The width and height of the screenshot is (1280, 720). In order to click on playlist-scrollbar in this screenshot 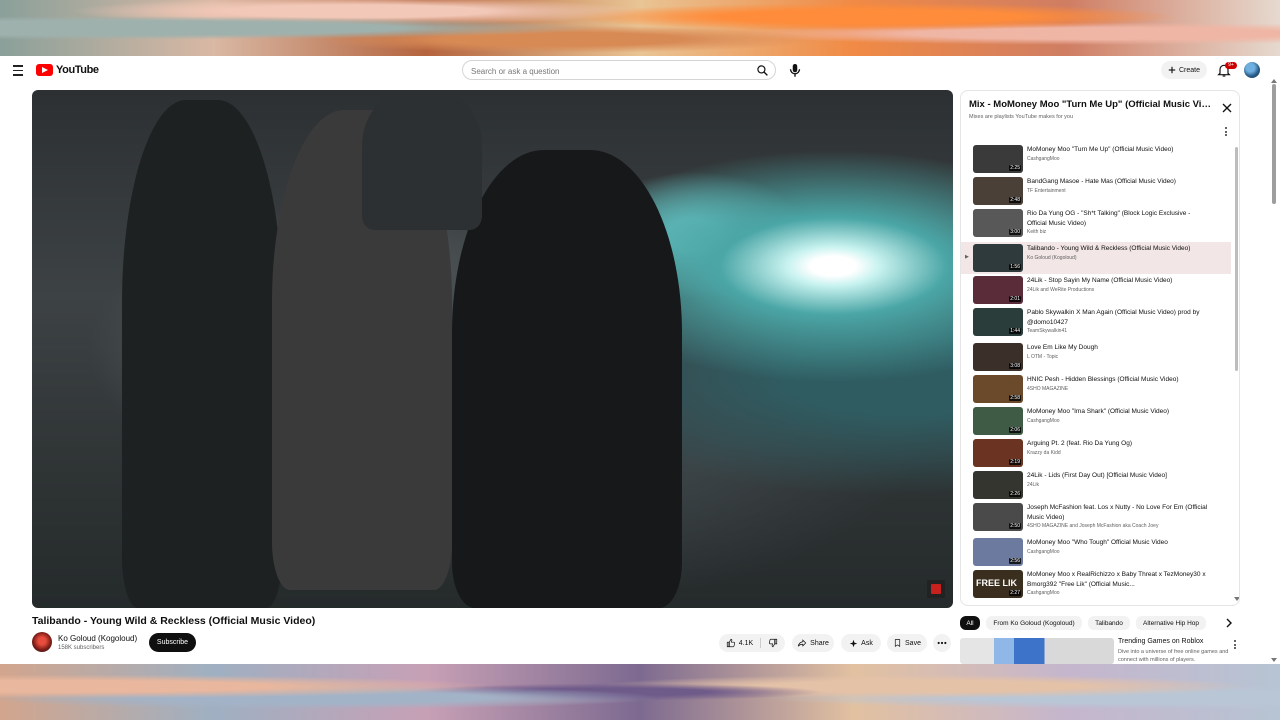, I will do `click(1236, 259)`.